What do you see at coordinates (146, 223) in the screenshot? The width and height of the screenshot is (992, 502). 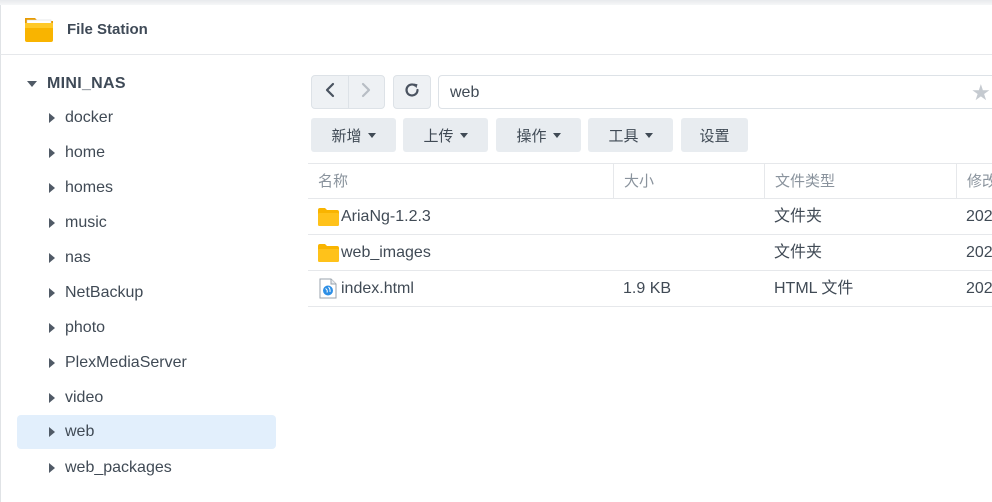 I see `tree-item-music: music` at bounding box center [146, 223].